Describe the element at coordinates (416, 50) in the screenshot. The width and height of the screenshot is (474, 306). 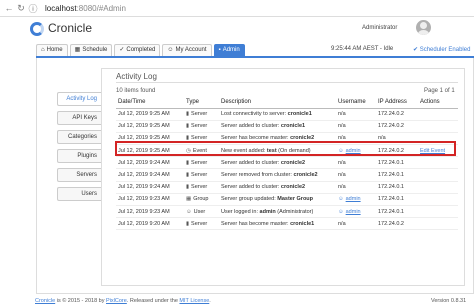
I see `check-icon: ✔` at that location.